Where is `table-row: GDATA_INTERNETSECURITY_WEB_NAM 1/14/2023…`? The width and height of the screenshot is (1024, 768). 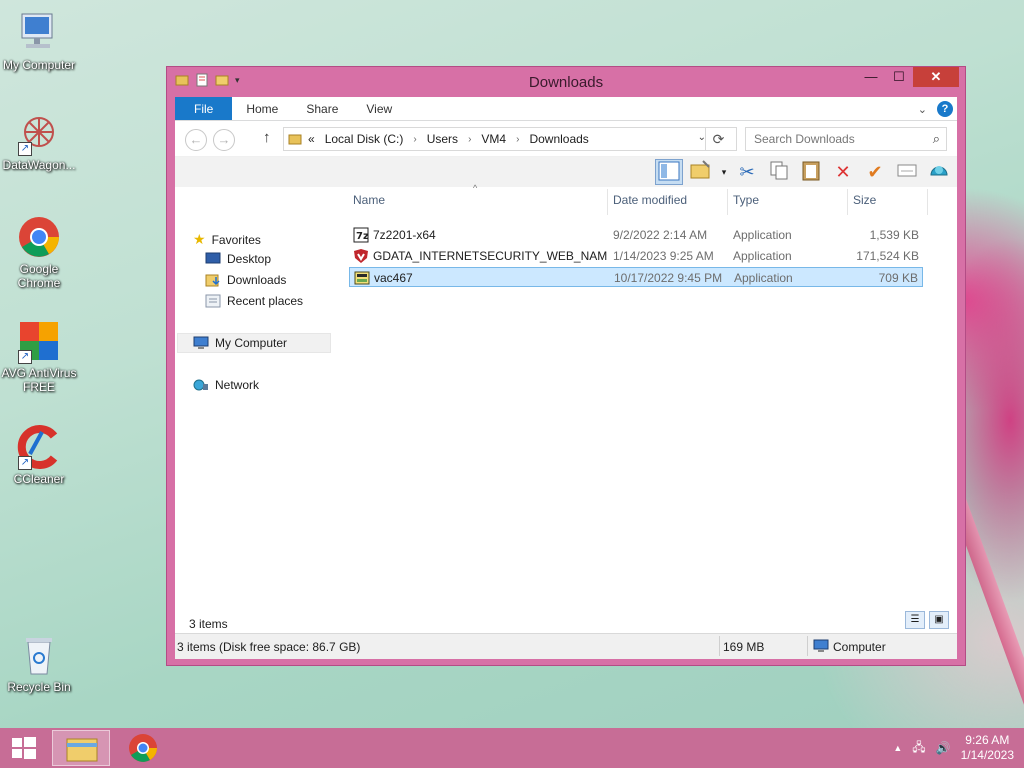 table-row: GDATA_INTERNETSECURITY_WEB_NAM 1/14/2023… is located at coordinates (636, 256).